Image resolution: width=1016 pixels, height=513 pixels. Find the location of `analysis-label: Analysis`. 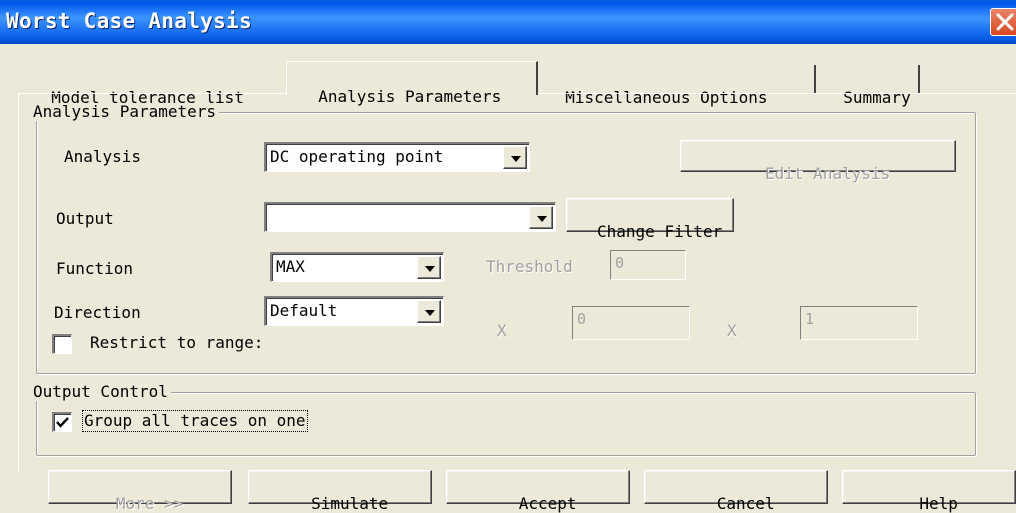

analysis-label: Analysis is located at coordinates (103, 156).